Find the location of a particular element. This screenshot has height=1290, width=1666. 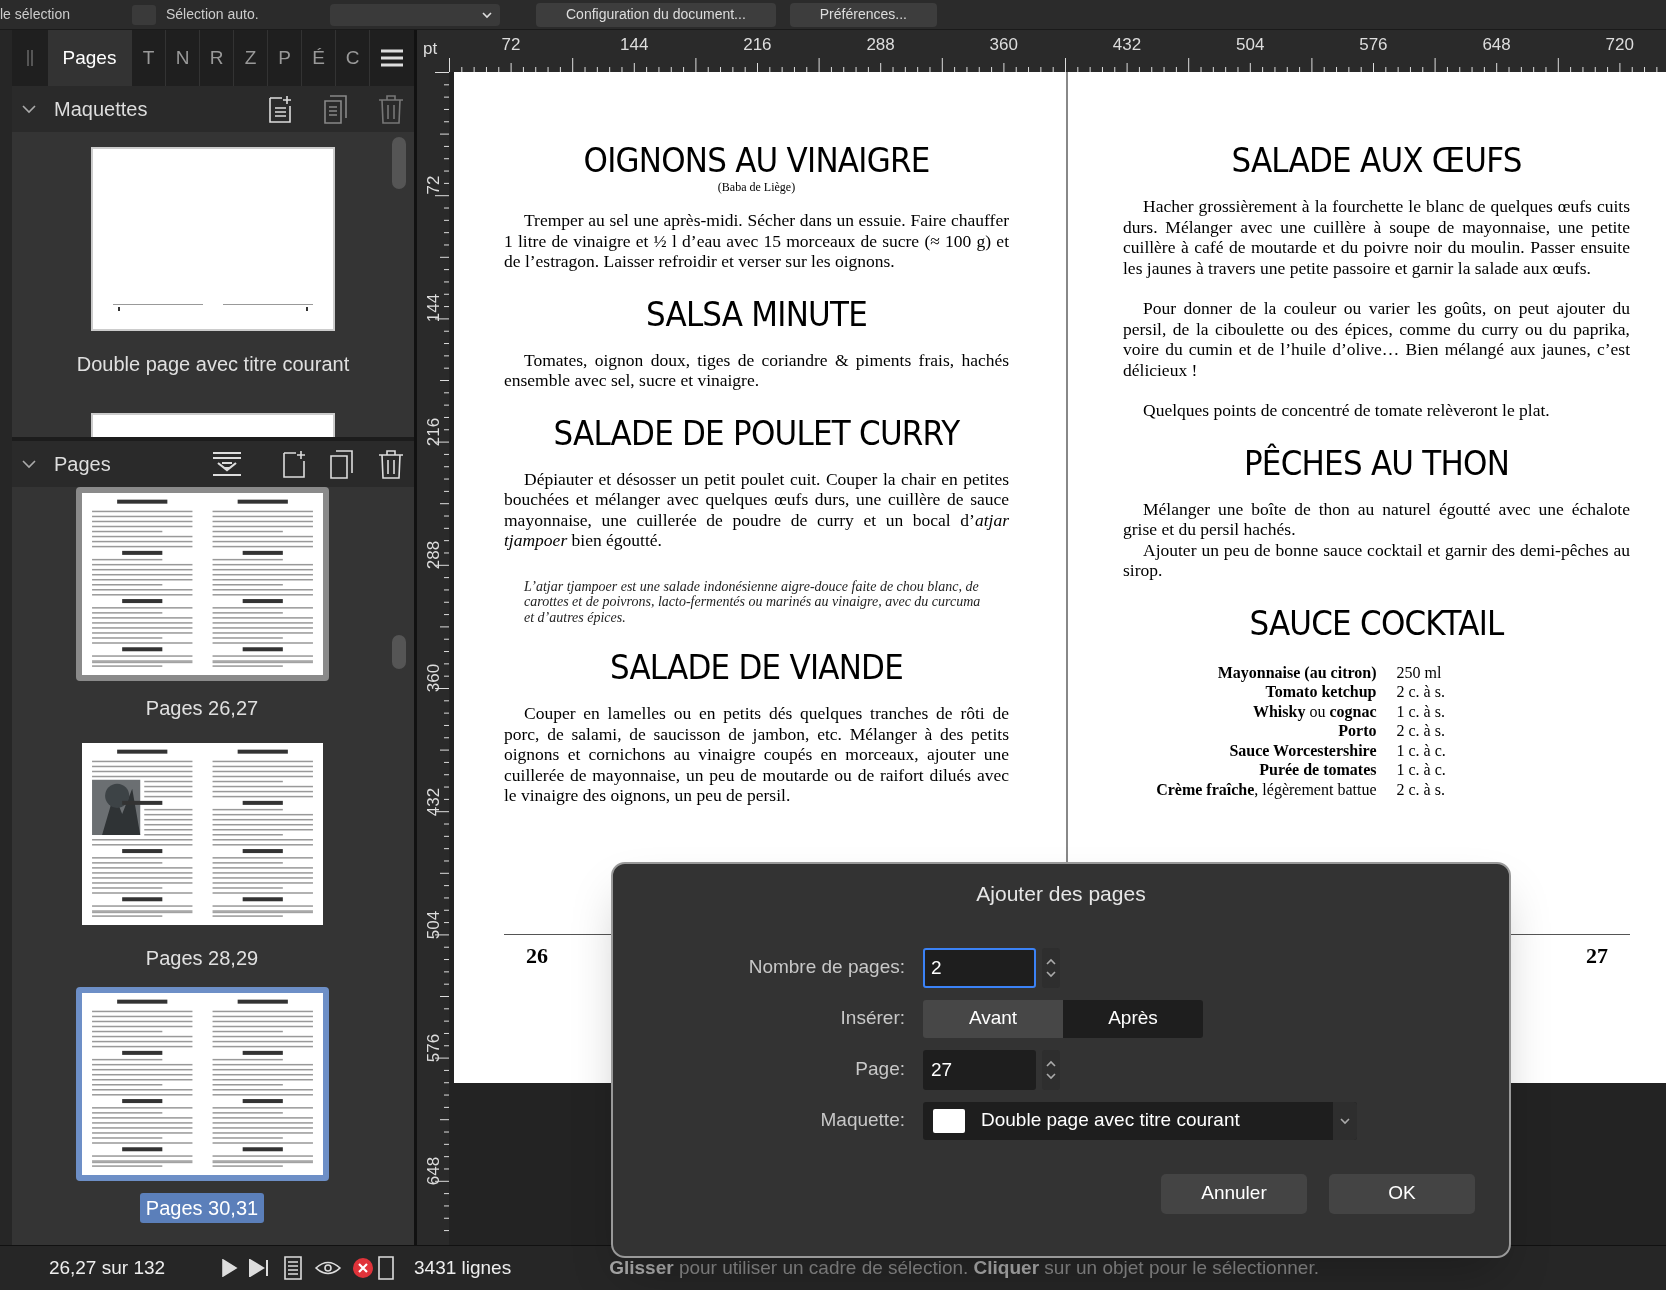

ingredient-name: Sauce Worcestershire is located at coordinates (1302, 750).